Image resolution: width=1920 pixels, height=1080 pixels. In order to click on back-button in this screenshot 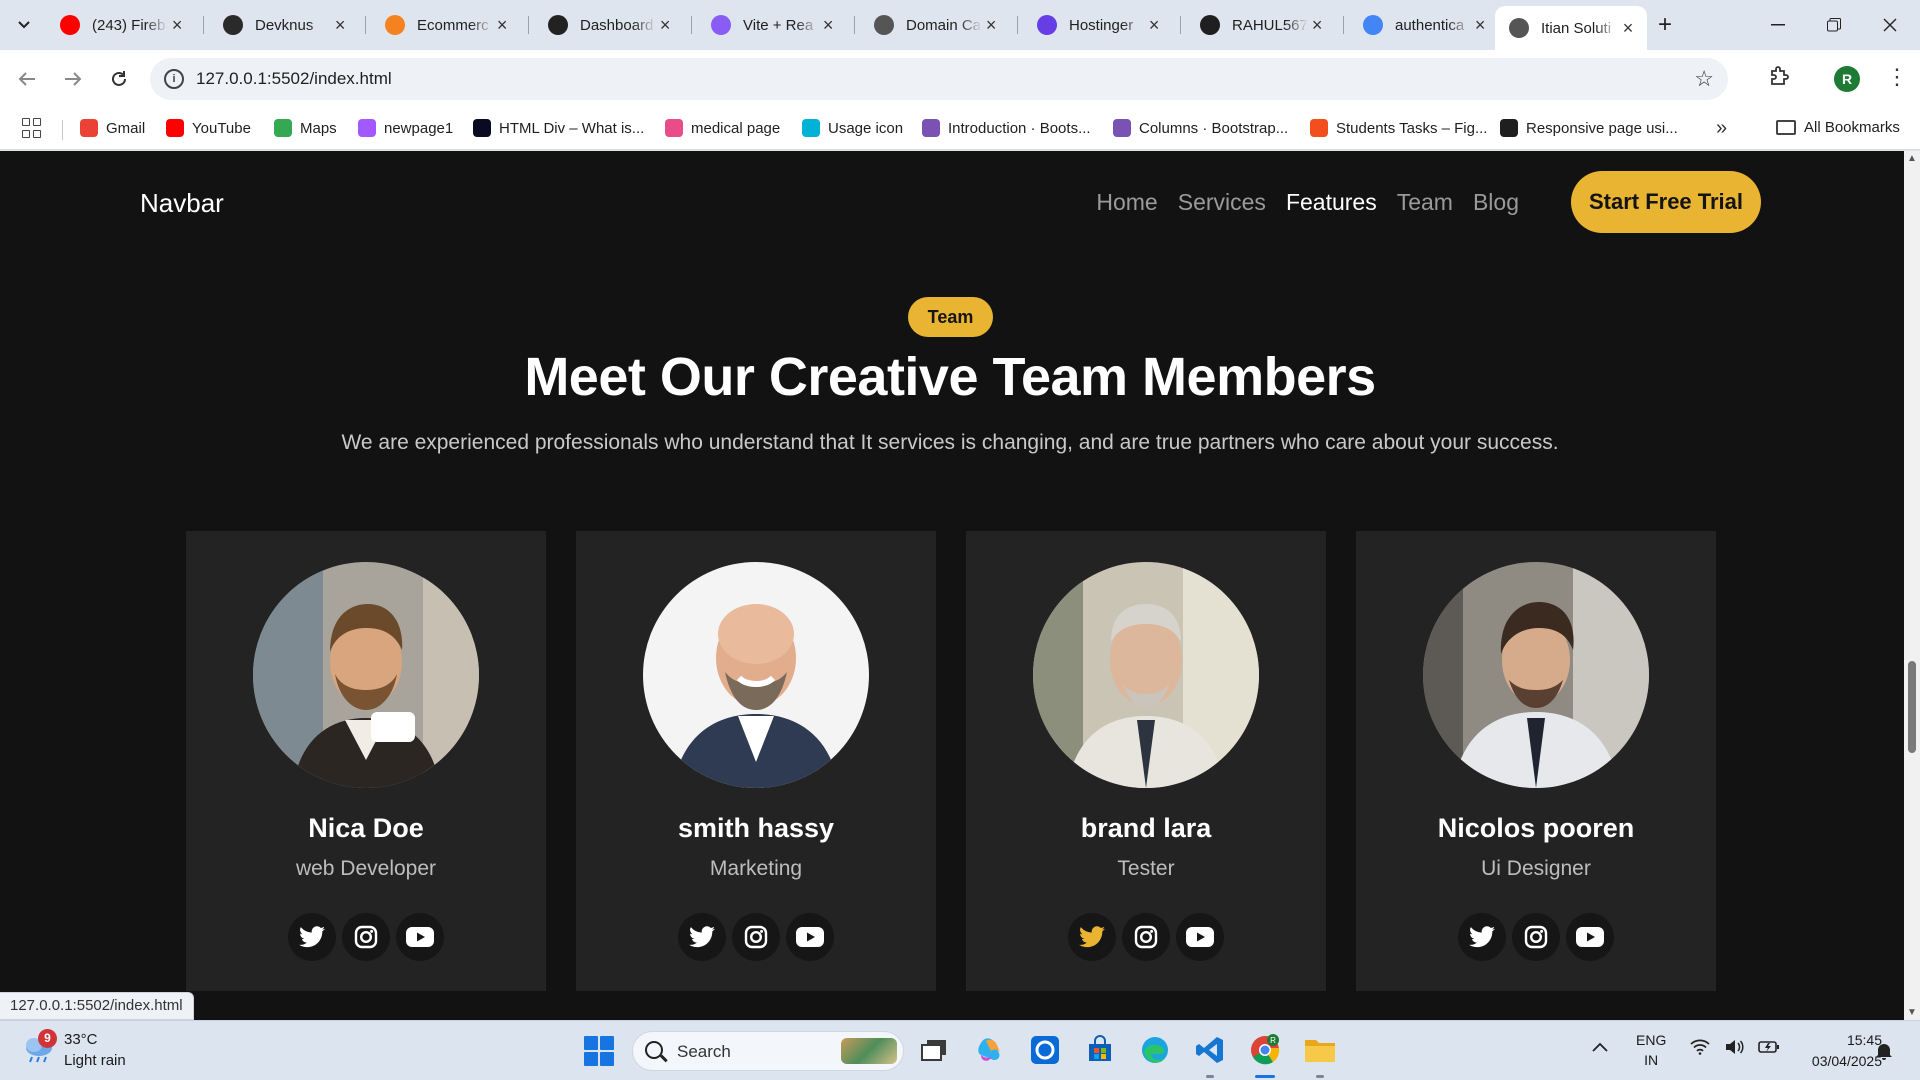, I will do `click(27, 79)`.